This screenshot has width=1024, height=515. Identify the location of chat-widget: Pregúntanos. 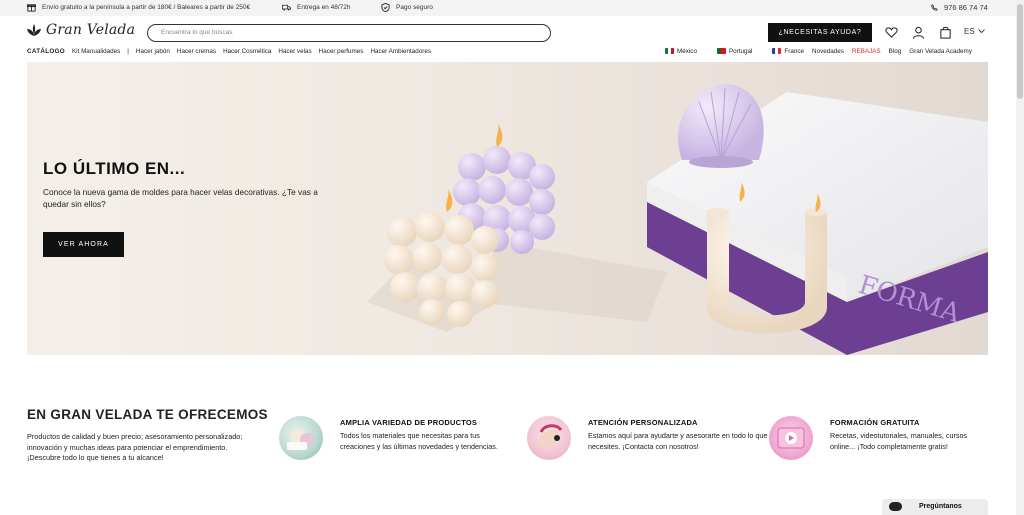
(935, 507).